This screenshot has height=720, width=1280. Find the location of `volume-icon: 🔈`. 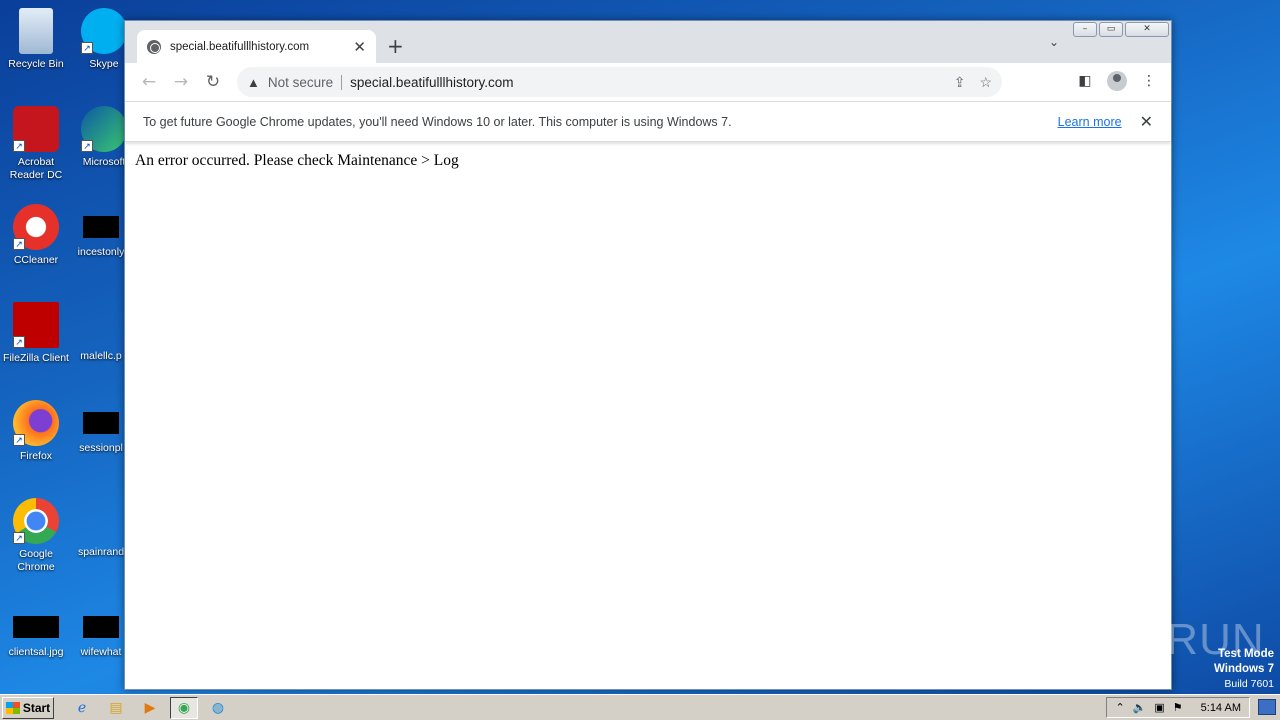

volume-icon: 🔈 is located at coordinates (1140, 707).